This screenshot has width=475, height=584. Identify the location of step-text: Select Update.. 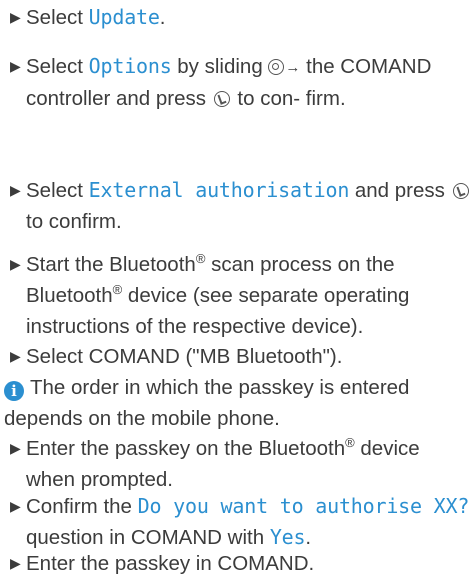
(96, 17).